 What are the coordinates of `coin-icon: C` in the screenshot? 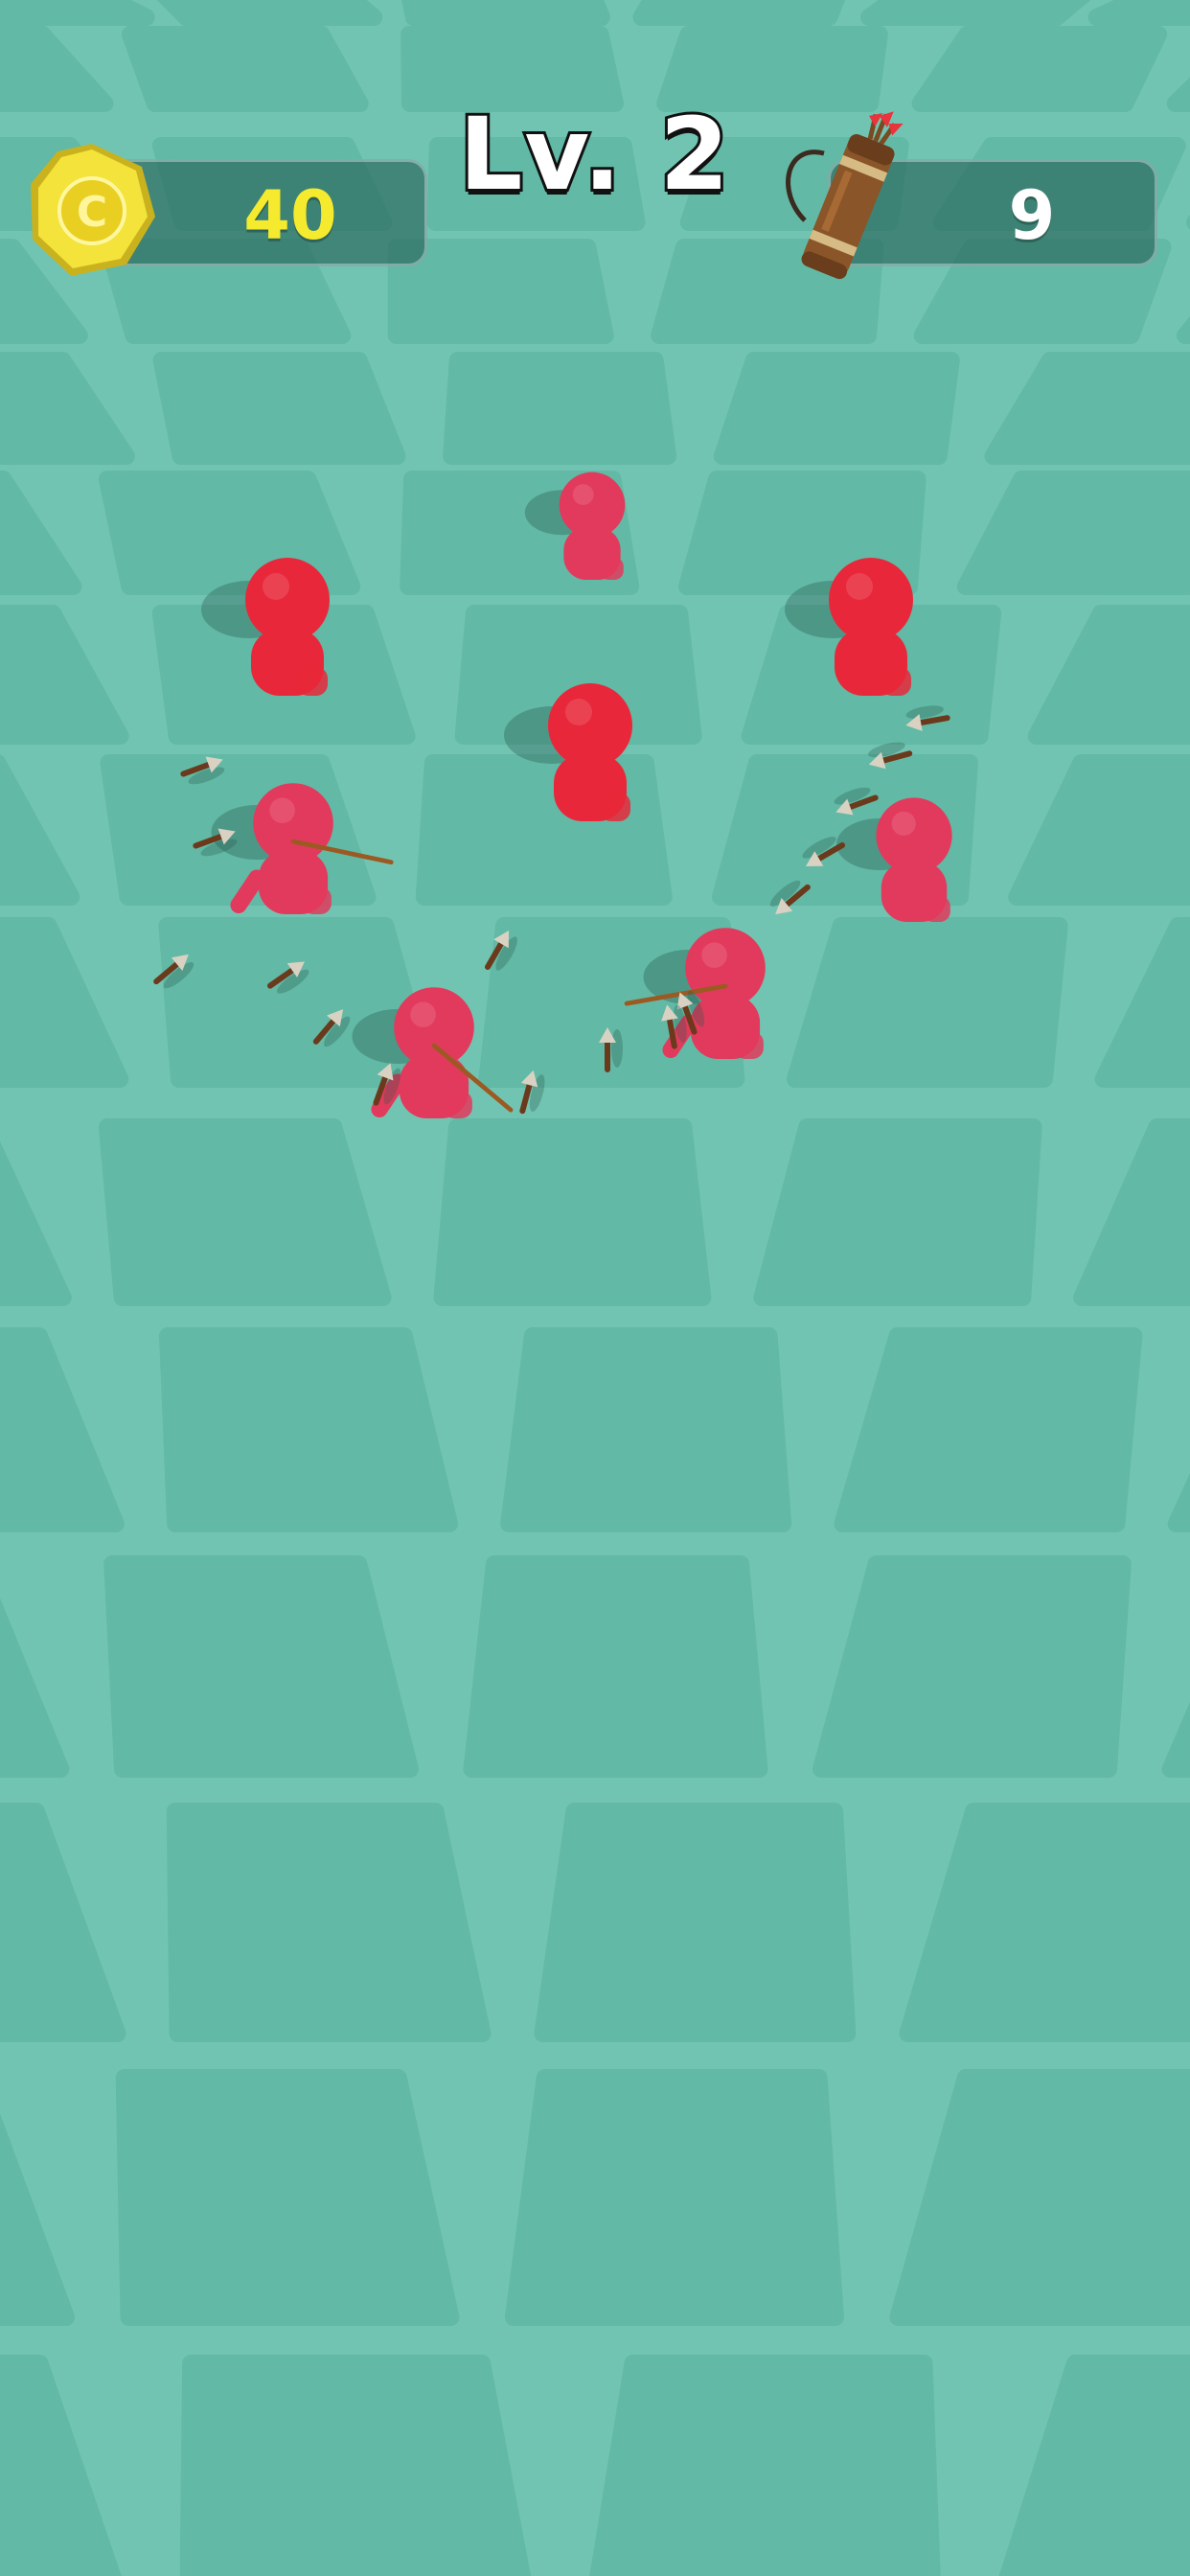 It's located at (93, 210).